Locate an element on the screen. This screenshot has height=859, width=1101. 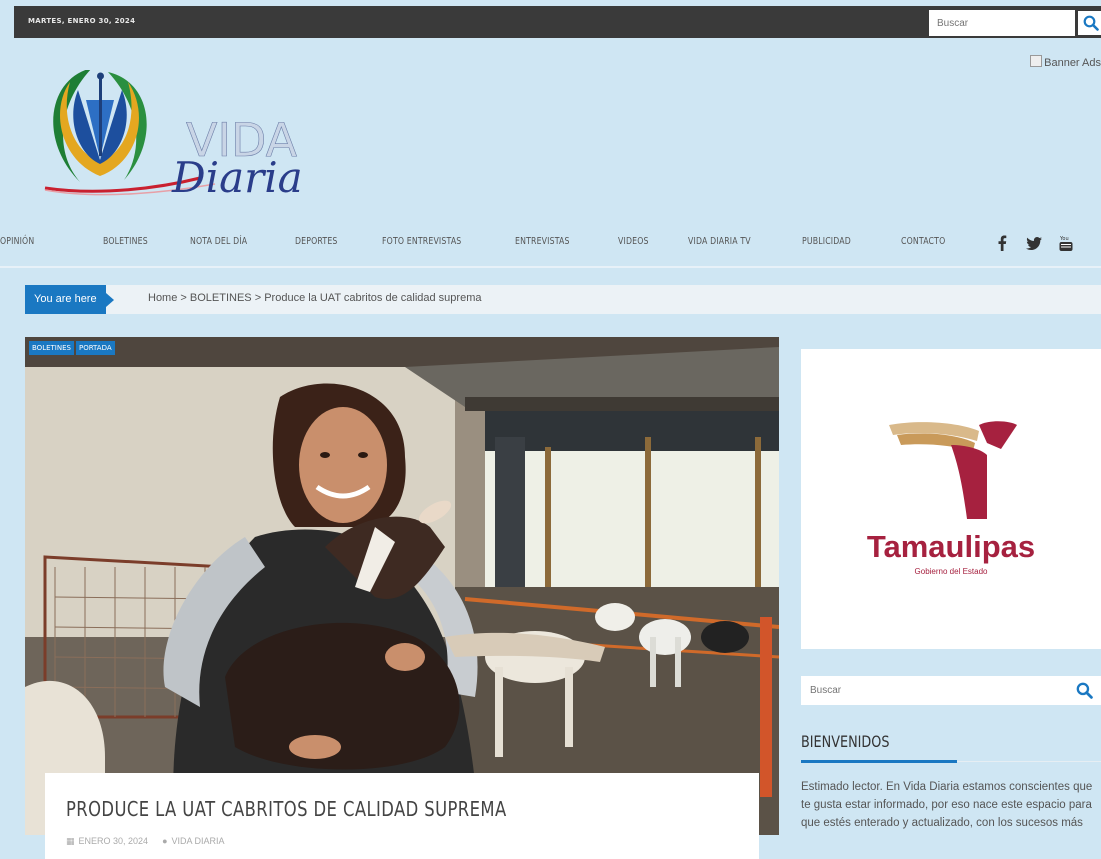
social-links: You is located at coordinates (1034, 243).